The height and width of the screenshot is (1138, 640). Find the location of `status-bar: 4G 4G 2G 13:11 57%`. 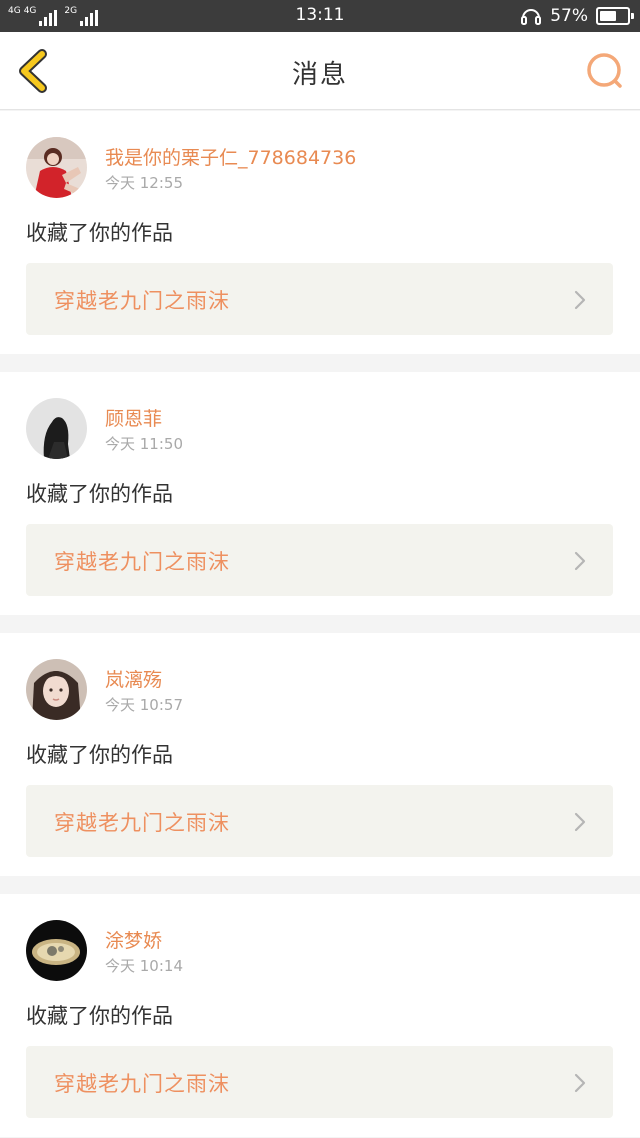

status-bar: 4G 4G 2G 13:11 57% is located at coordinates (320, 16).